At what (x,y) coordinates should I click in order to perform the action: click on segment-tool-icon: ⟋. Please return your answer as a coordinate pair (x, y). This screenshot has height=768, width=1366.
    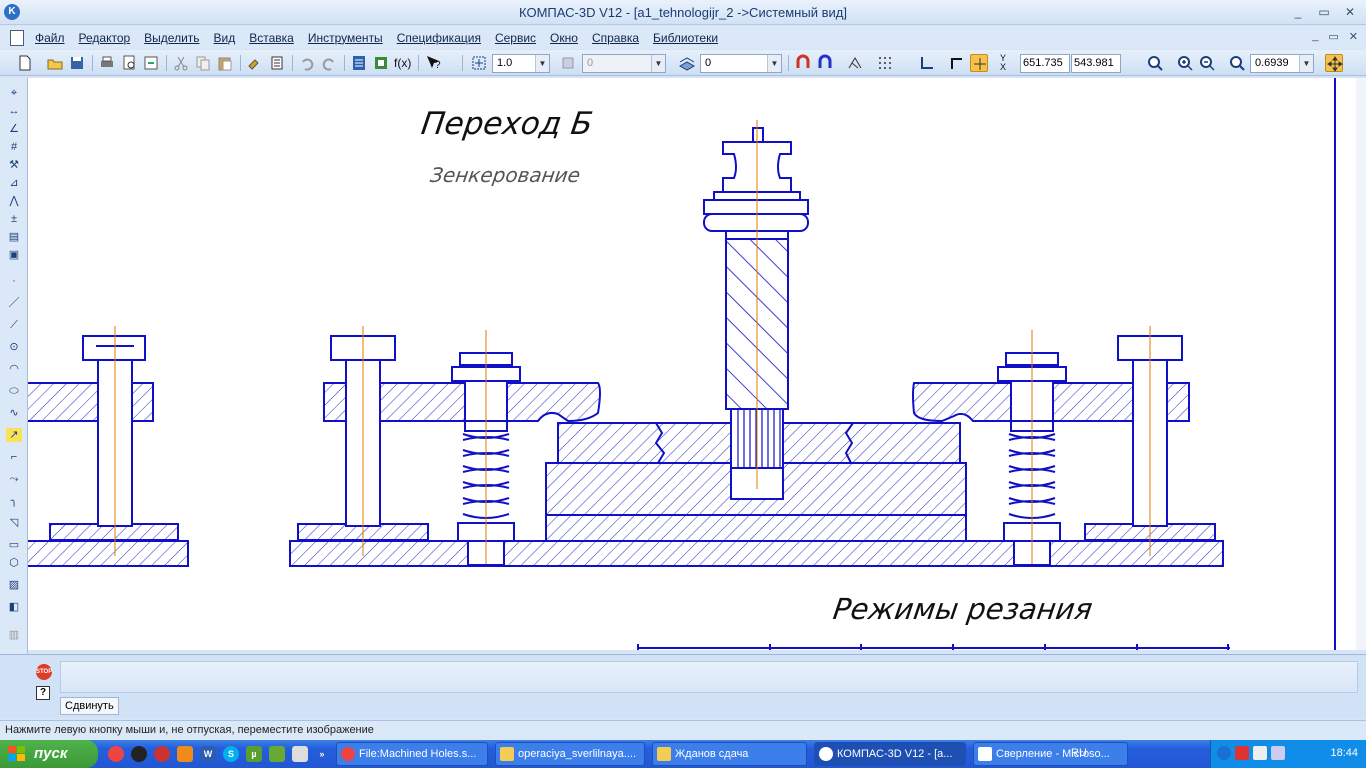
    Looking at the image, I should click on (14, 325).